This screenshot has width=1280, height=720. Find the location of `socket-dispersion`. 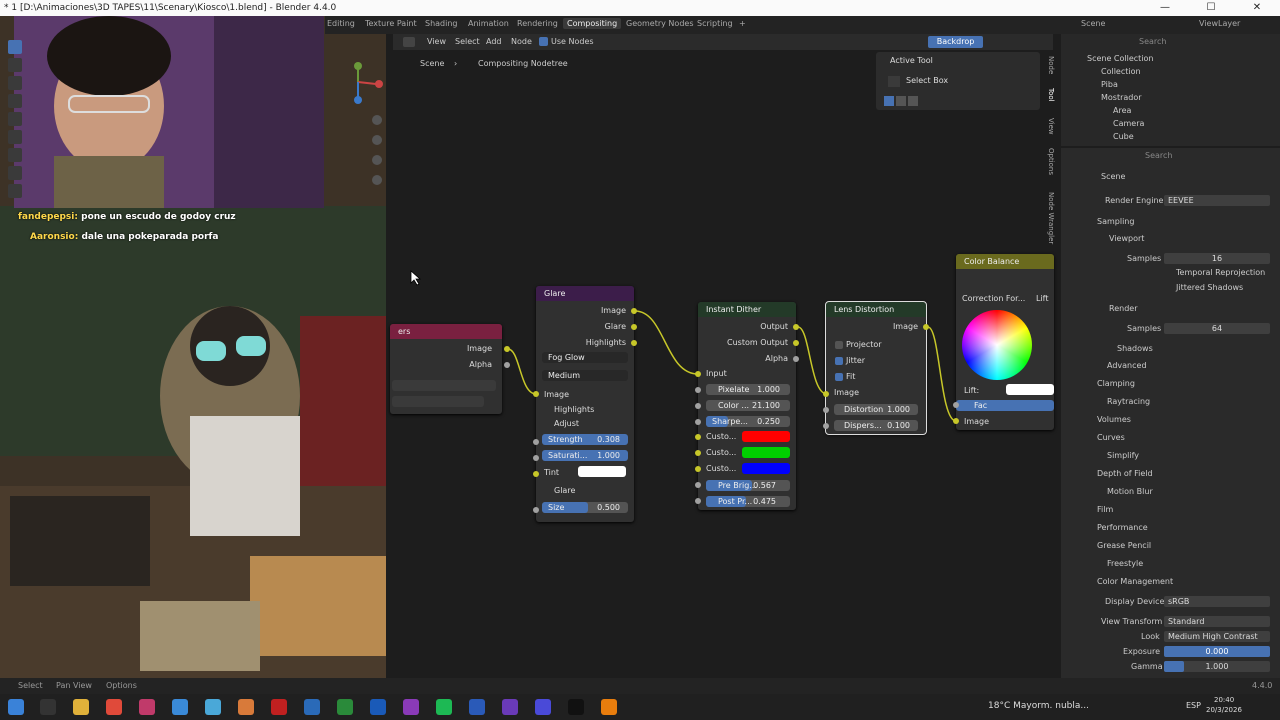

socket-dispersion is located at coordinates (826, 426).